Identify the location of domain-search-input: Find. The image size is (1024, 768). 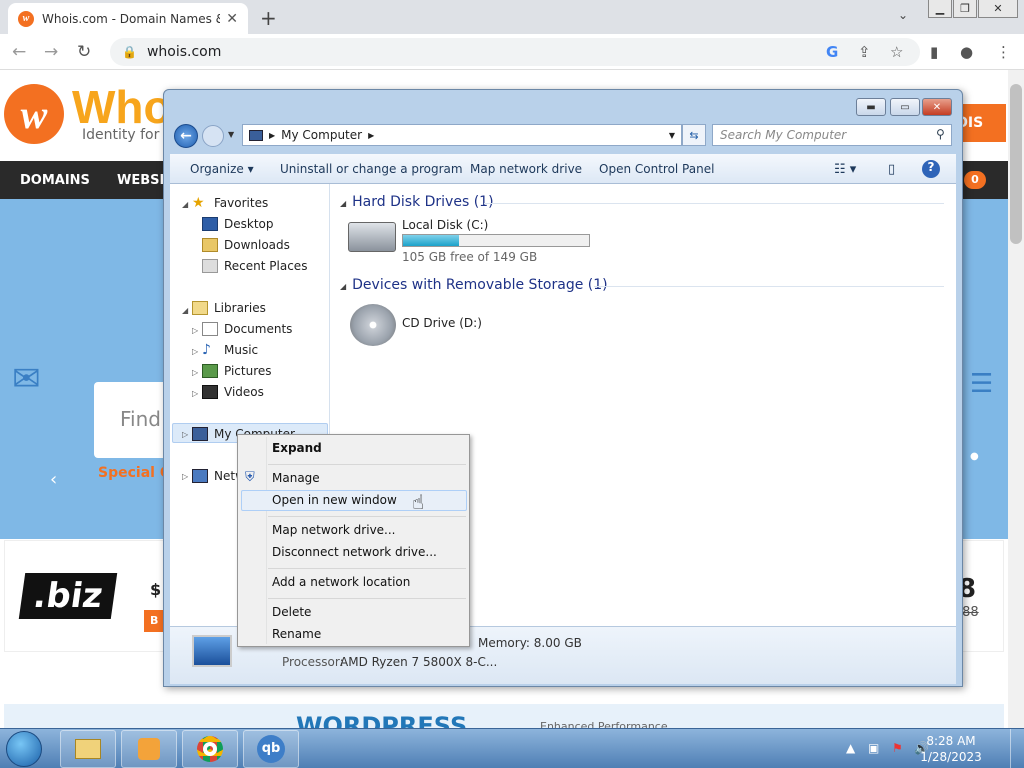
(134, 420).